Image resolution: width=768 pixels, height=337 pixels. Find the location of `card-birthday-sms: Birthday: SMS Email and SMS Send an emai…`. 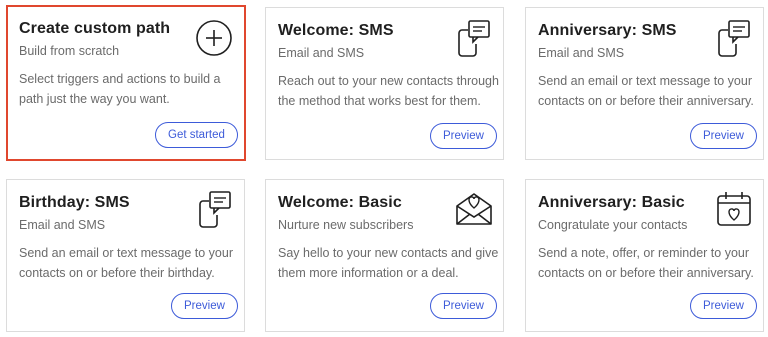

card-birthday-sms: Birthday: SMS Email and SMS Send an emai… is located at coordinates (125, 255).